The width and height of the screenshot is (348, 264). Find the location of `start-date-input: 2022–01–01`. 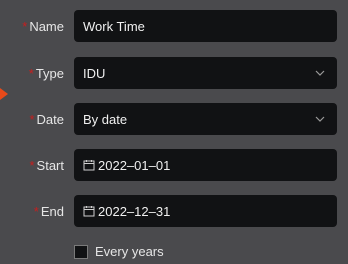

start-date-input: 2022–01–01 is located at coordinates (205, 165).